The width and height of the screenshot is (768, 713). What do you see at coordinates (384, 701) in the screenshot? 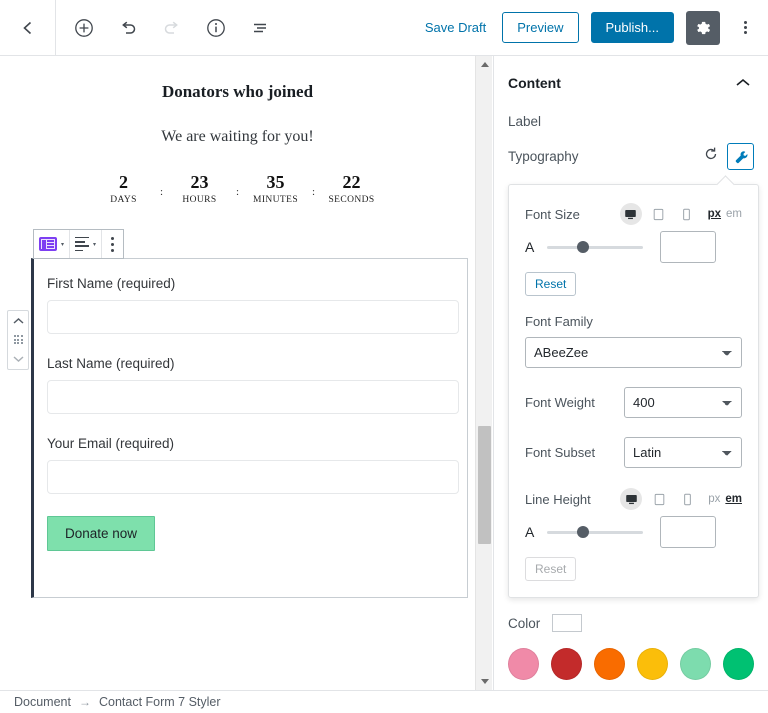
I see `breadcrumb: Document → Contact Form 7 Styler` at bounding box center [384, 701].